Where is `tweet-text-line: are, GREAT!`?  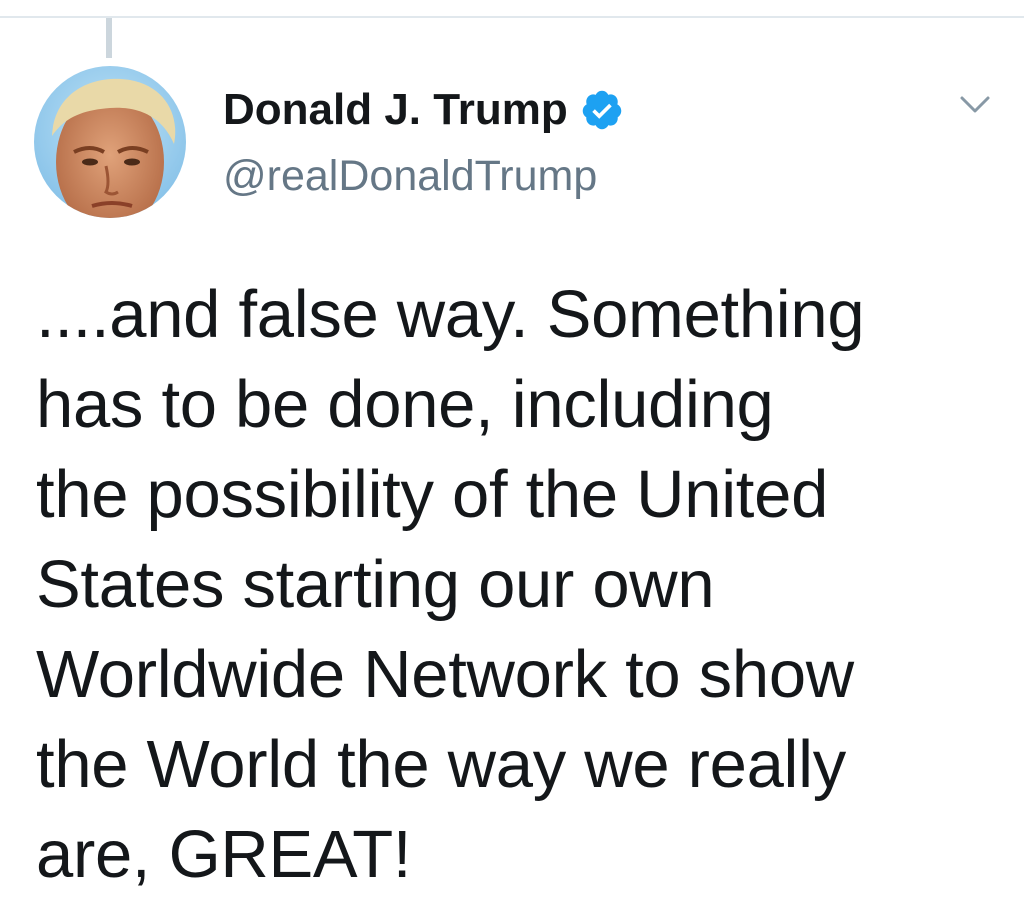
tweet-text-line: are, GREAT! is located at coordinates (224, 854).